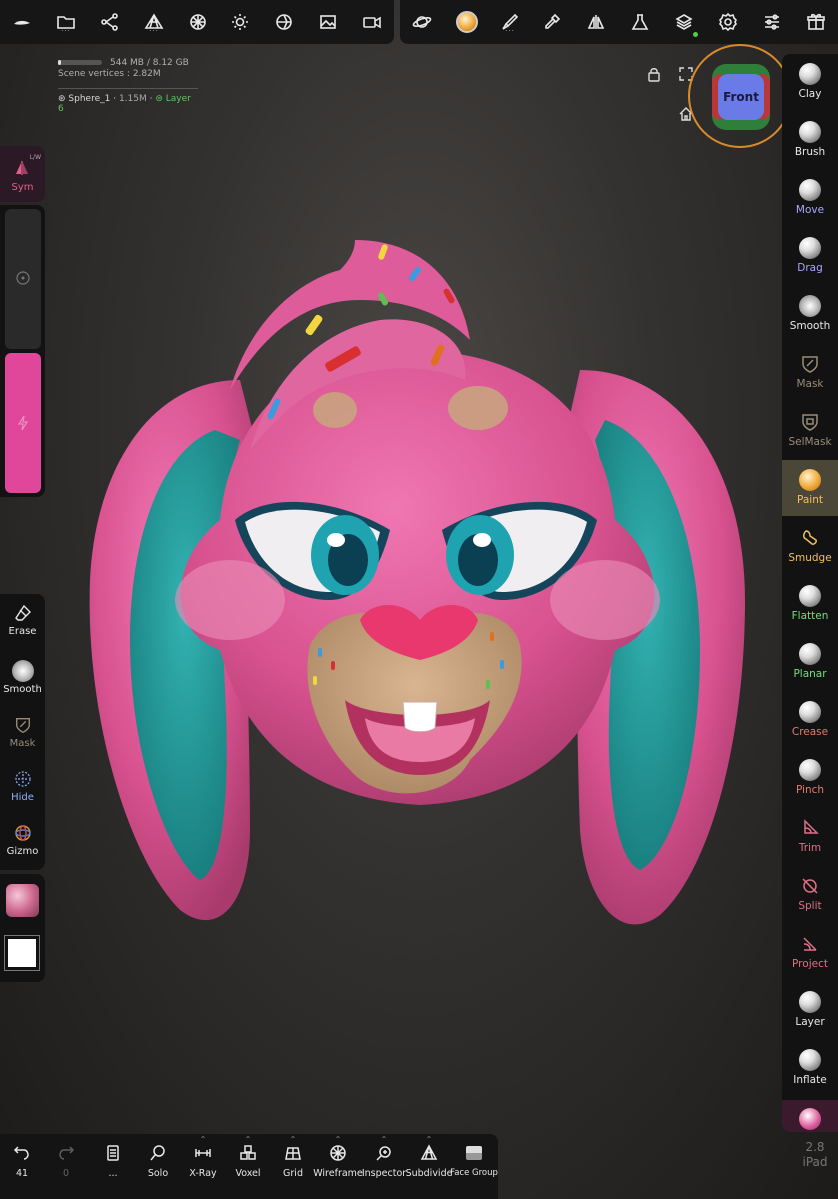 Image resolution: width=838 pixels, height=1199 pixels. Describe the element at coordinates (640, 22) in the screenshot. I see `flask-icon` at that location.